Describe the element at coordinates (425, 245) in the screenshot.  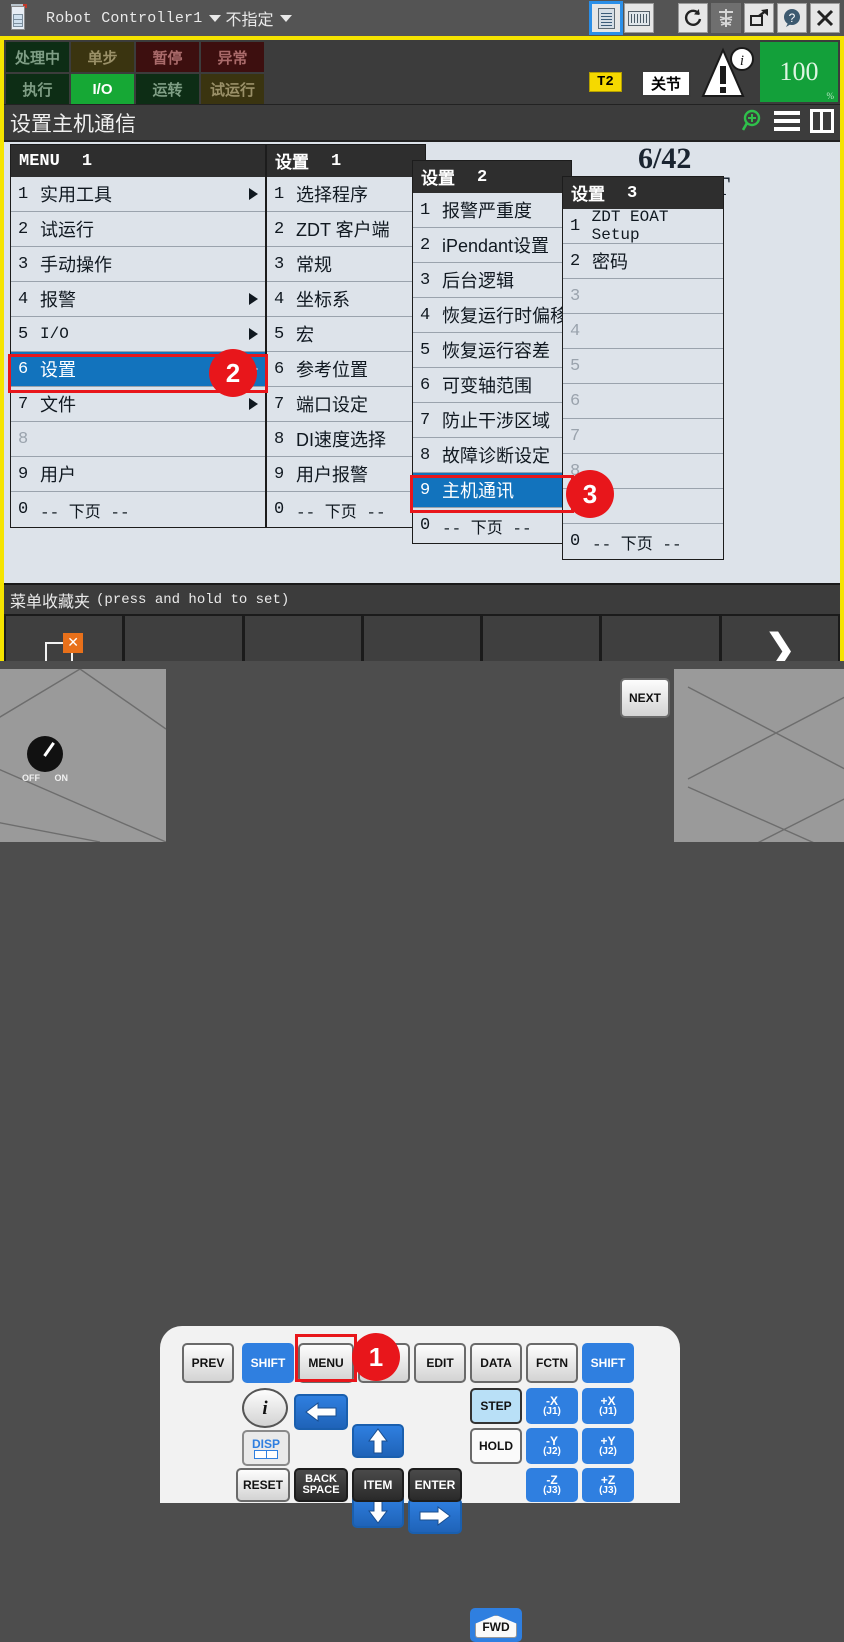
I see `item-index: 2` at that location.